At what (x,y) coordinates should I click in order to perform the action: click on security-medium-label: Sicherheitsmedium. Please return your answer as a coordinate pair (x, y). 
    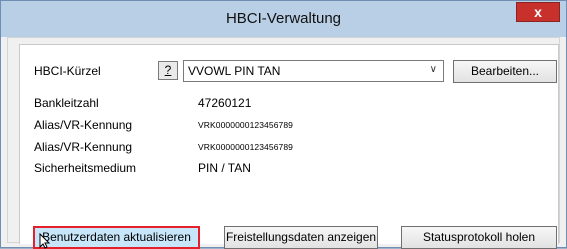
    Looking at the image, I should click on (85, 168).